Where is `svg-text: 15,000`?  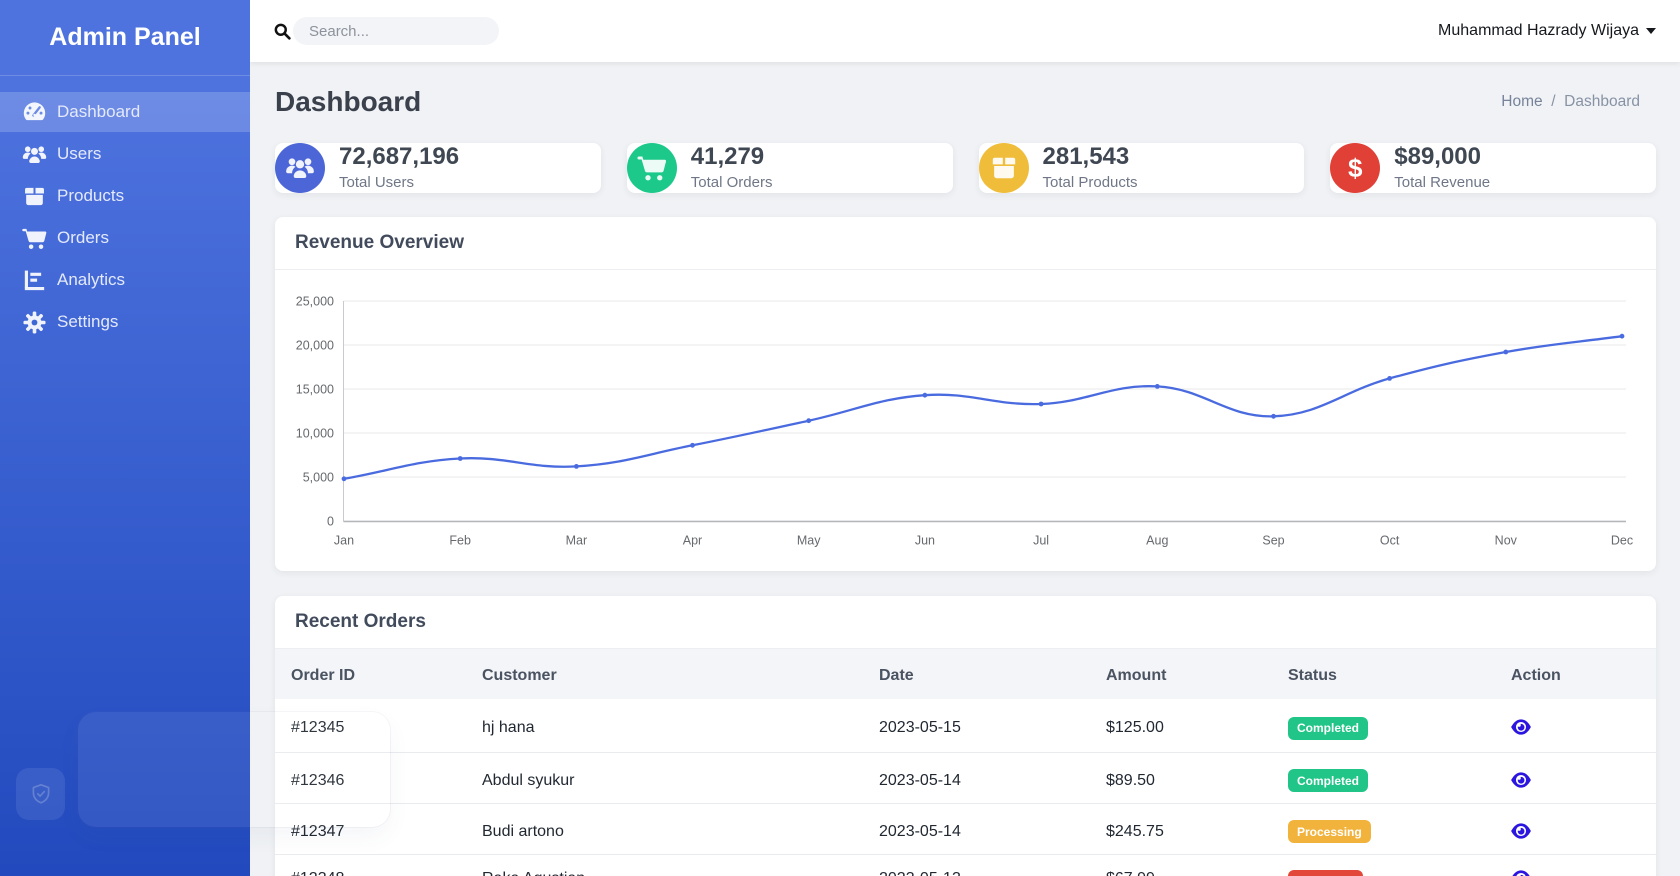
svg-text: 15,000 is located at coordinates (315, 390).